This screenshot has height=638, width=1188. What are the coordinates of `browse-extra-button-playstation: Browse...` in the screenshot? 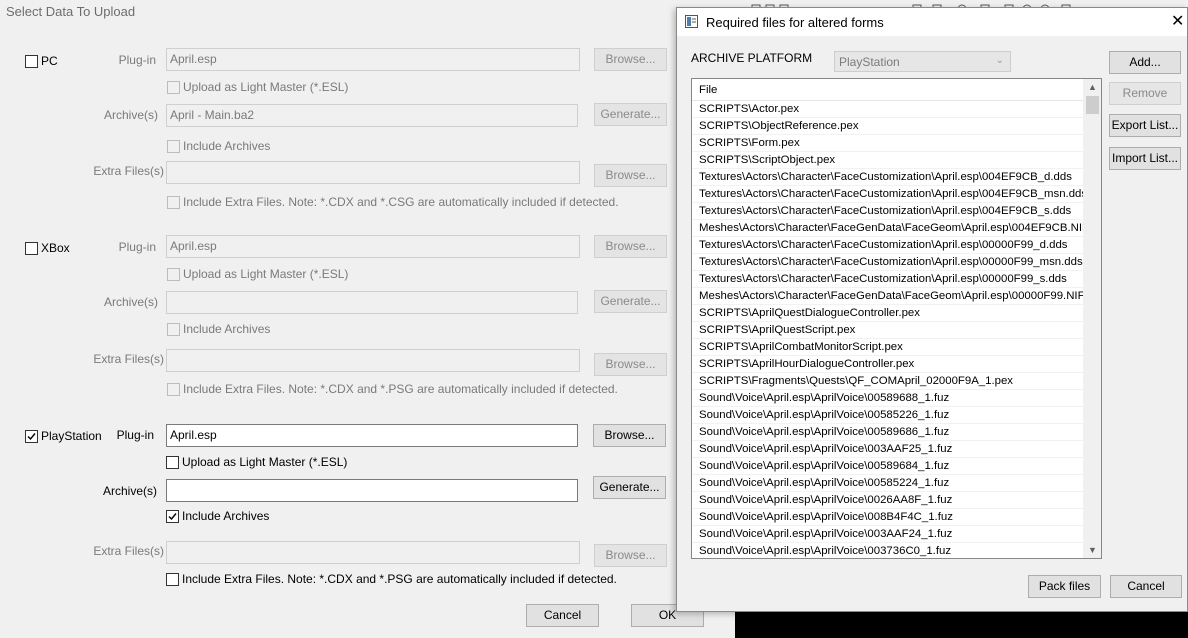 It's located at (630, 555).